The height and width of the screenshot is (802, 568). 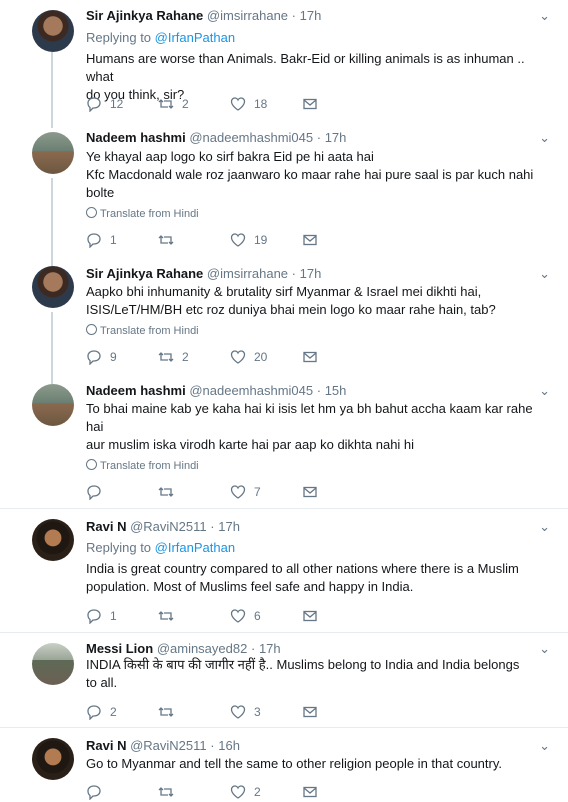 What do you see at coordinates (336, 390) in the screenshot?
I see `timestamp: 15h` at bounding box center [336, 390].